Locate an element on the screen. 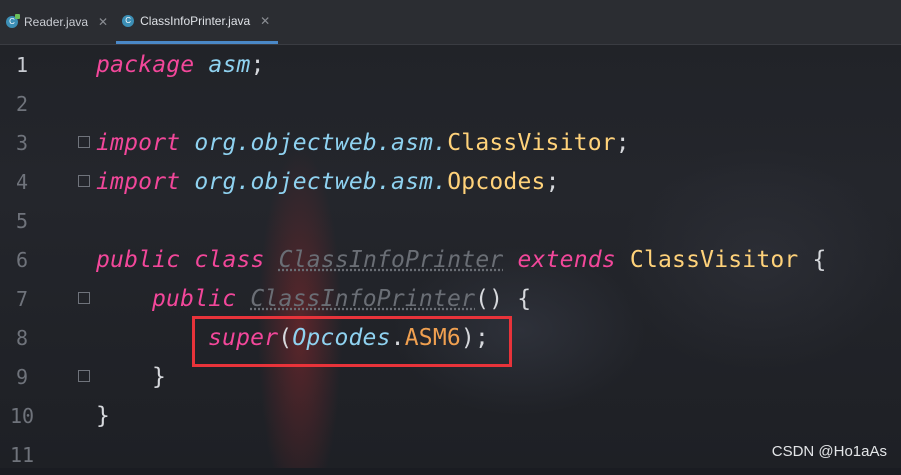 The image size is (901, 475). keyword: class is located at coordinates (229, 260).